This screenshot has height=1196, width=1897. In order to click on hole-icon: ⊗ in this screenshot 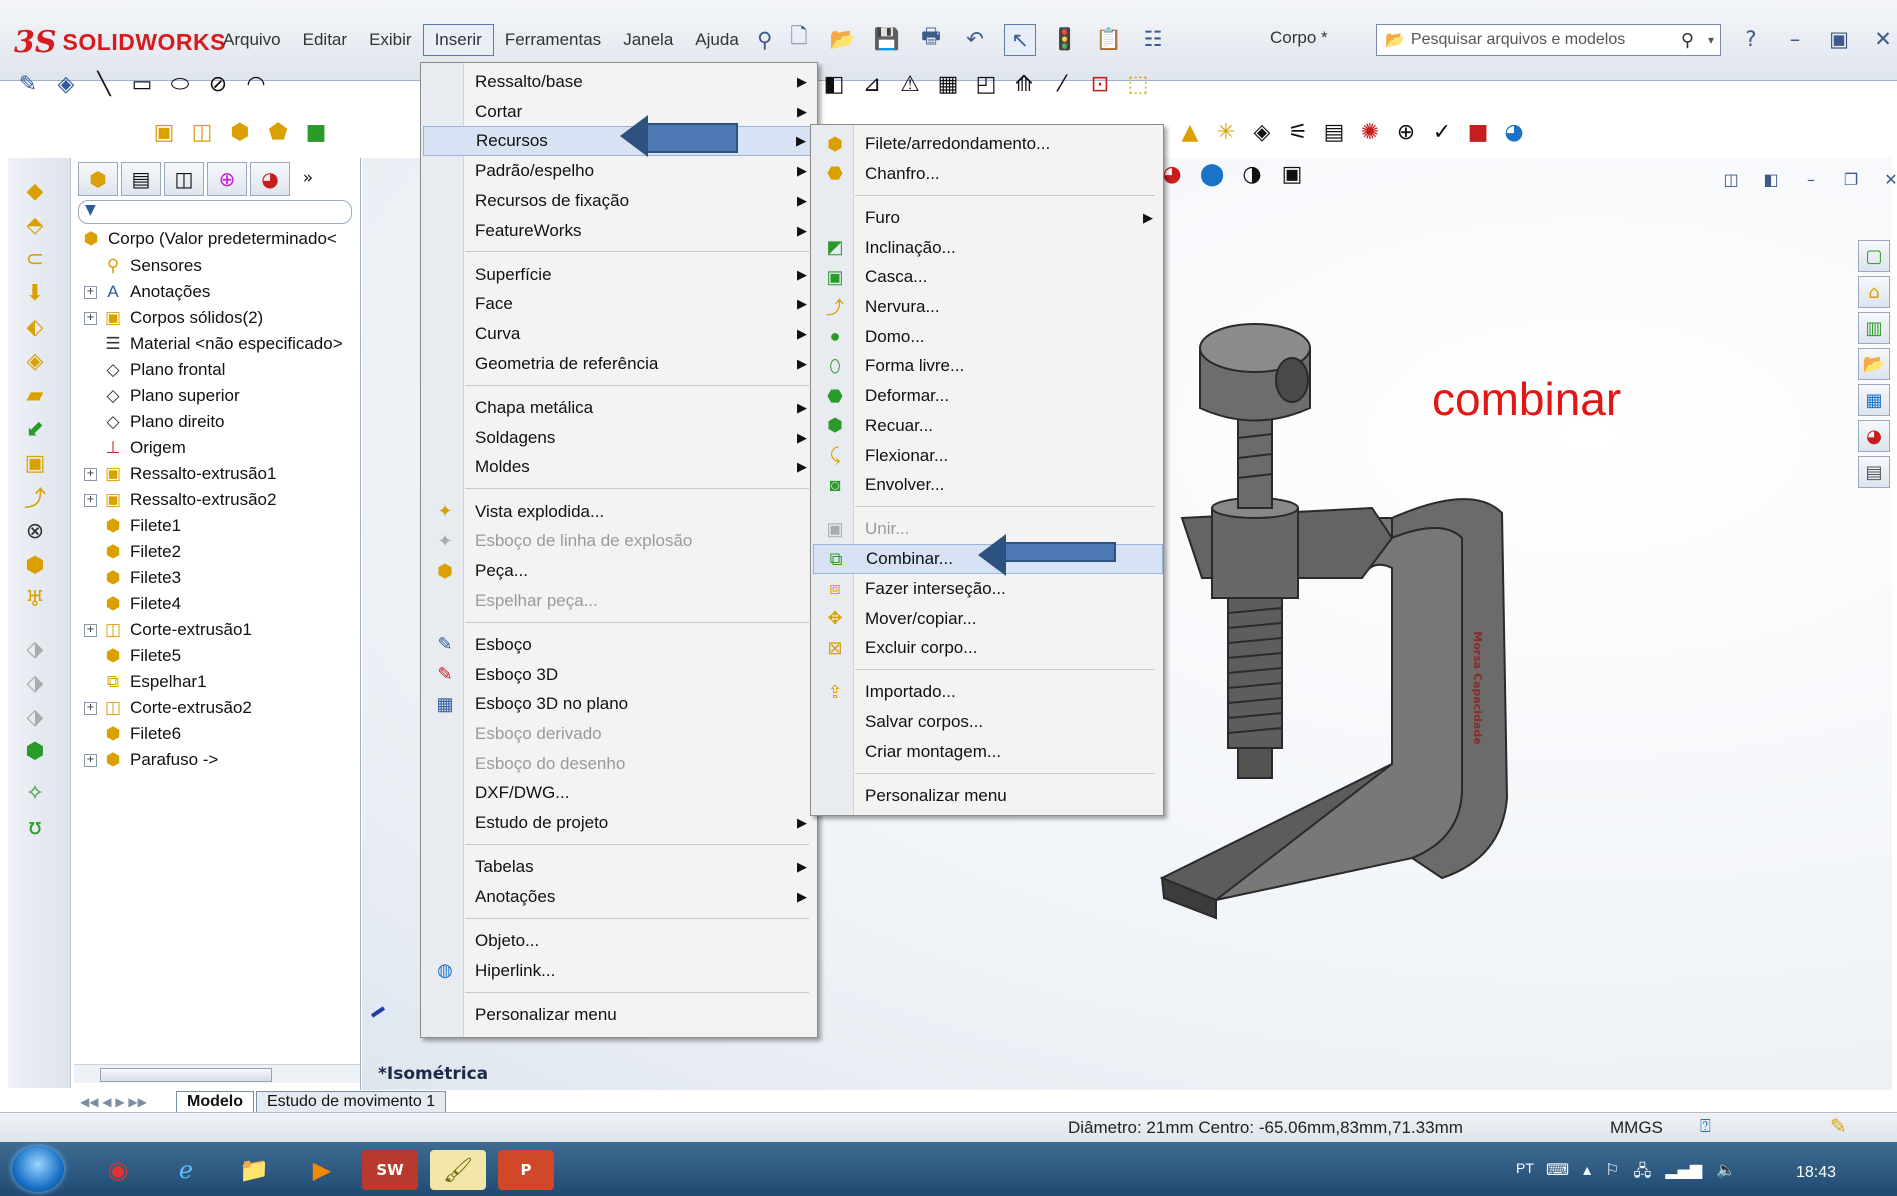, I will do `click(35, 531)`.